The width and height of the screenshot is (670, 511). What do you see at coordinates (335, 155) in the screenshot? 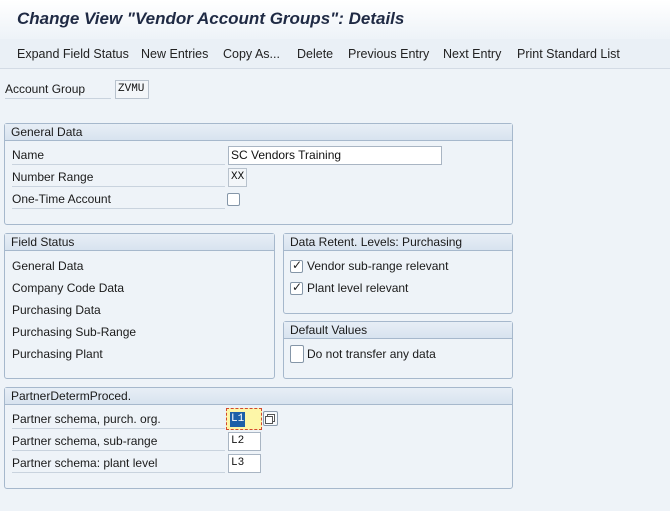
I see `name-input: SC Vendors Training` at bounding box center [335, 155].